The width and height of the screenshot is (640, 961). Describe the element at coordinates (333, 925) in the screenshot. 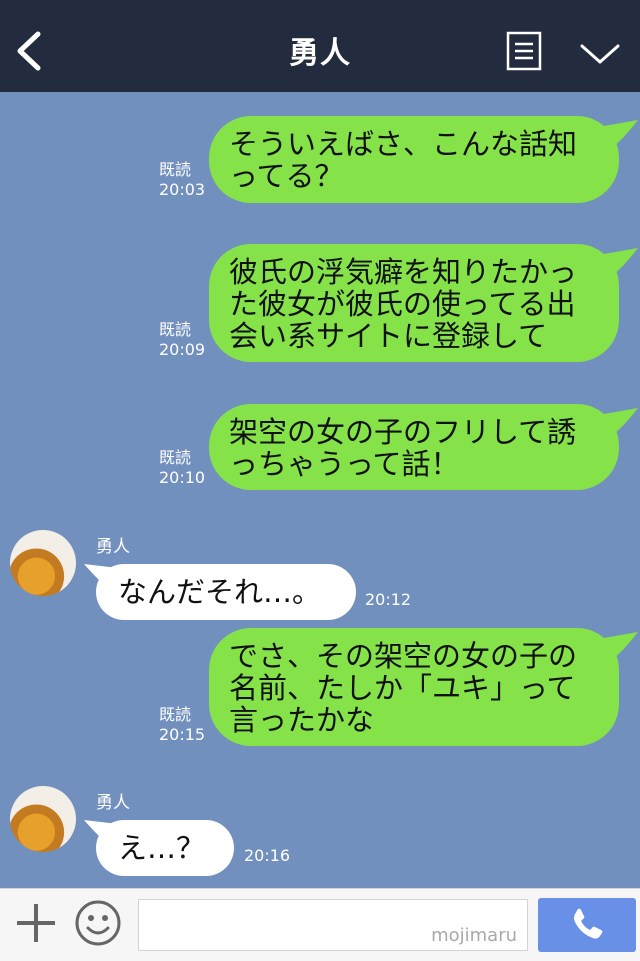

I see `message-input: mojimaru` at that location.